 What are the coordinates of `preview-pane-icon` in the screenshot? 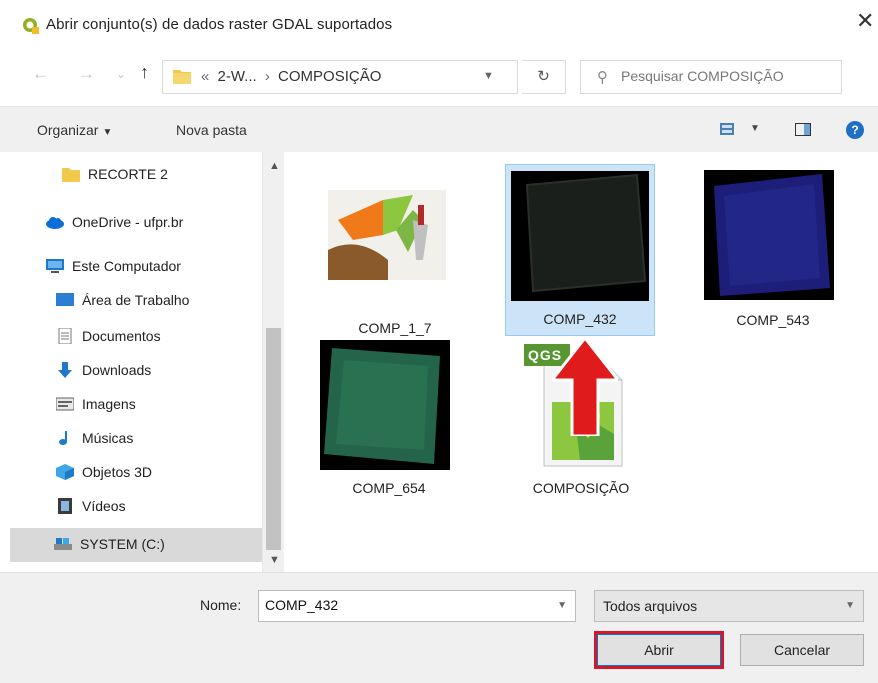 It's located at (803, 129).